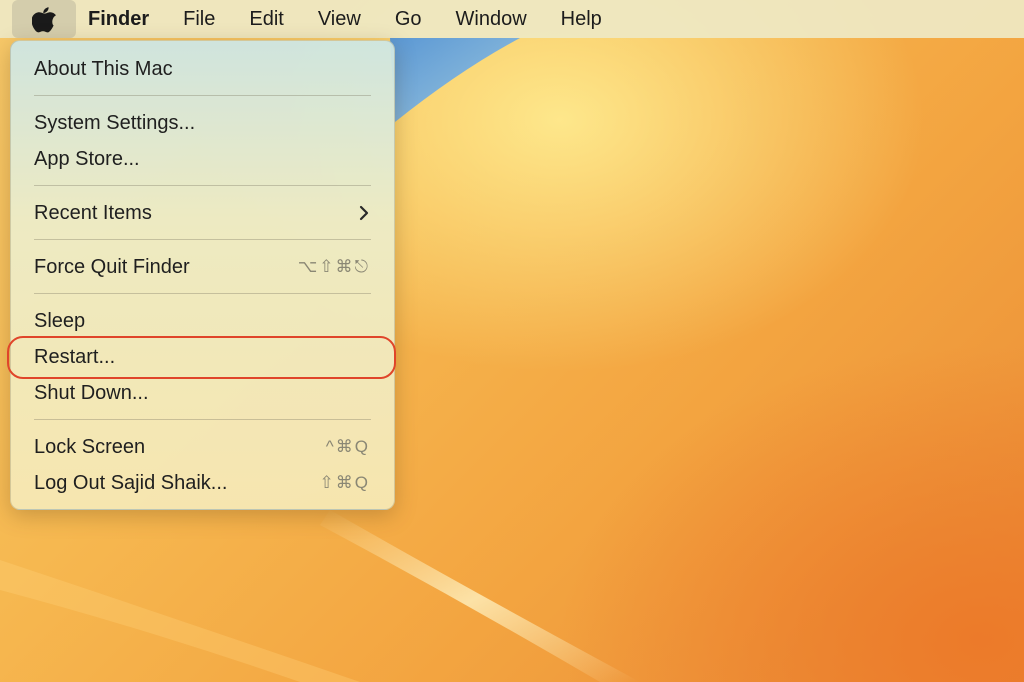 Image resolution: width=1024 pixels, height=682 pixels. I want to click on menubar-app-name: Finder, so click(118, 19).